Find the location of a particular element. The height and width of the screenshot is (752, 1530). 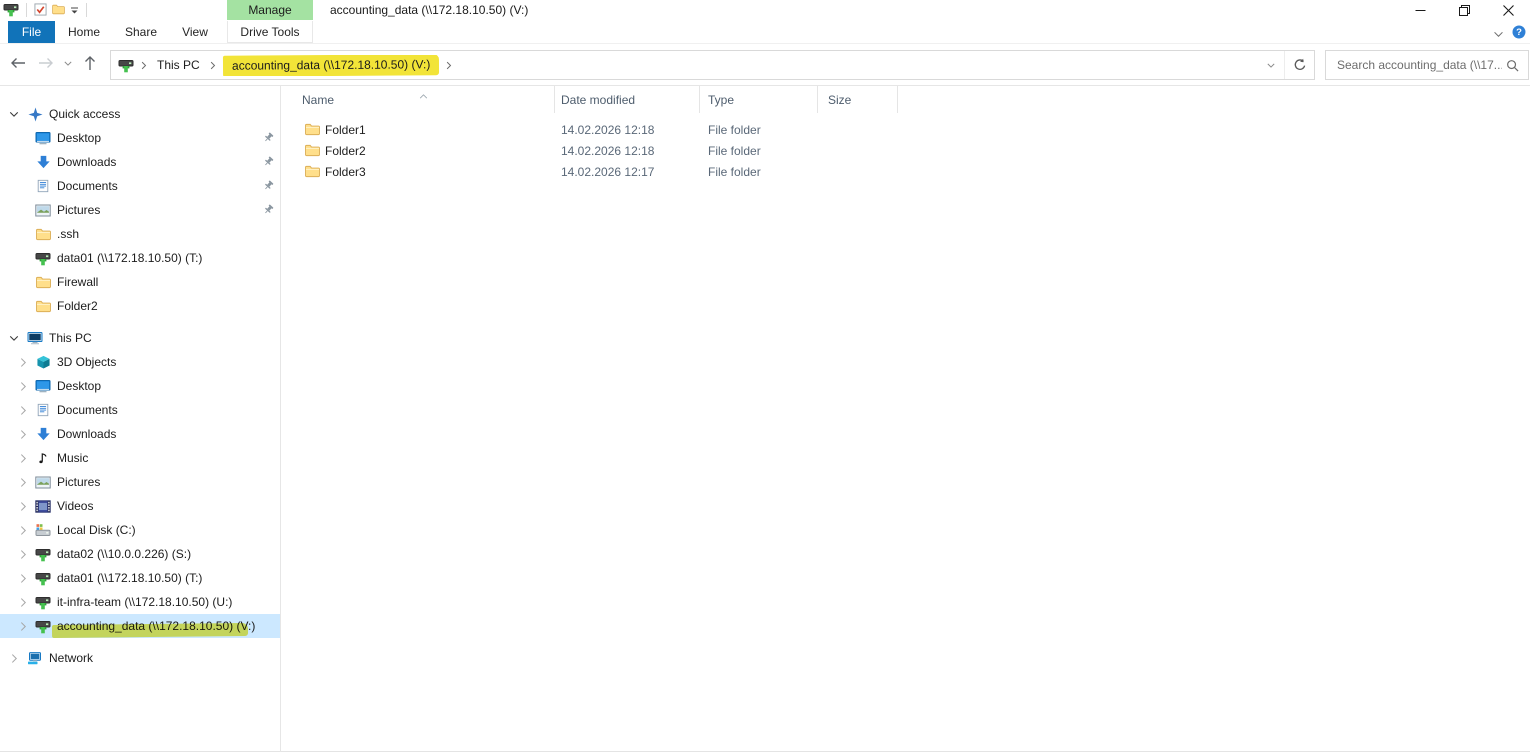

sidebar-item-it-infra-team-172-18-10-50-u: it-infra-team (\\172.18.10.50) (U:) is located at coordinates (140, 602).